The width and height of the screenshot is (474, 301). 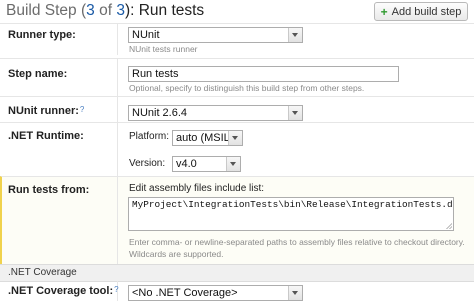 What do you see at coordinates (160, 113) in the screenshot?
I see `nunit-runner-value: NUnit 2.6.4` at bounding box center [160, 113].